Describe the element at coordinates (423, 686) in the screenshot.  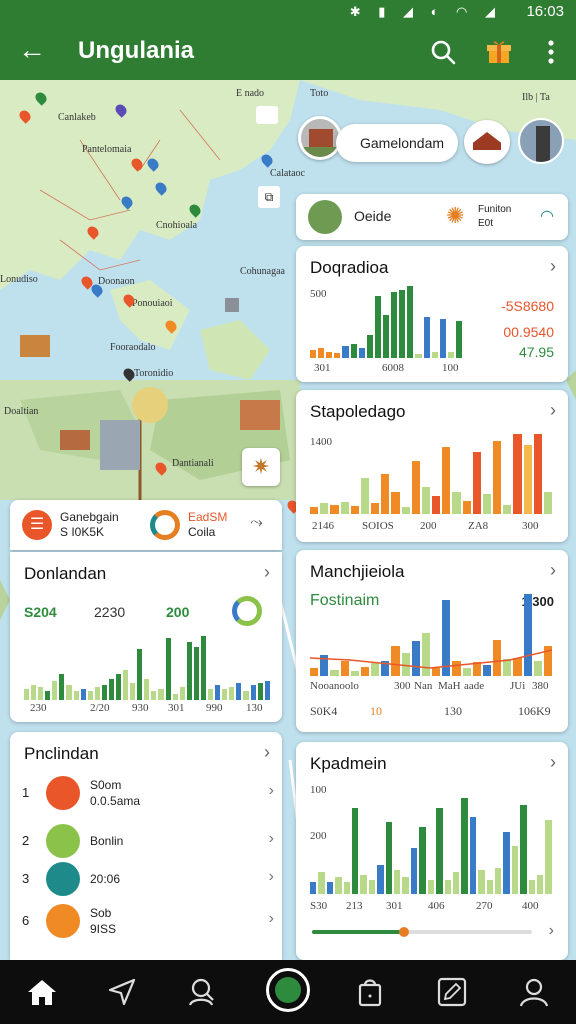
I see `x-axis-label: Nan` at that location.